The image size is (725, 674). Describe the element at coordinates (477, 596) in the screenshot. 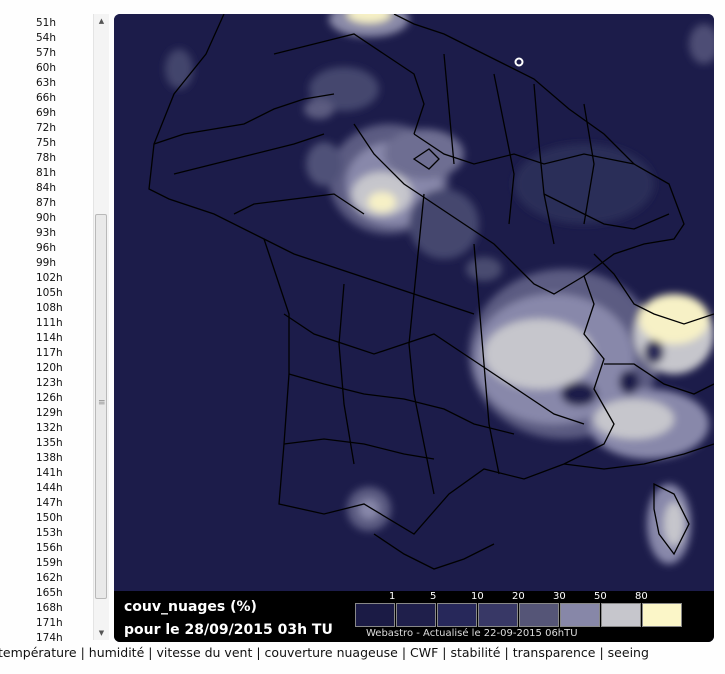

I see `legend-label: 10` at that location.